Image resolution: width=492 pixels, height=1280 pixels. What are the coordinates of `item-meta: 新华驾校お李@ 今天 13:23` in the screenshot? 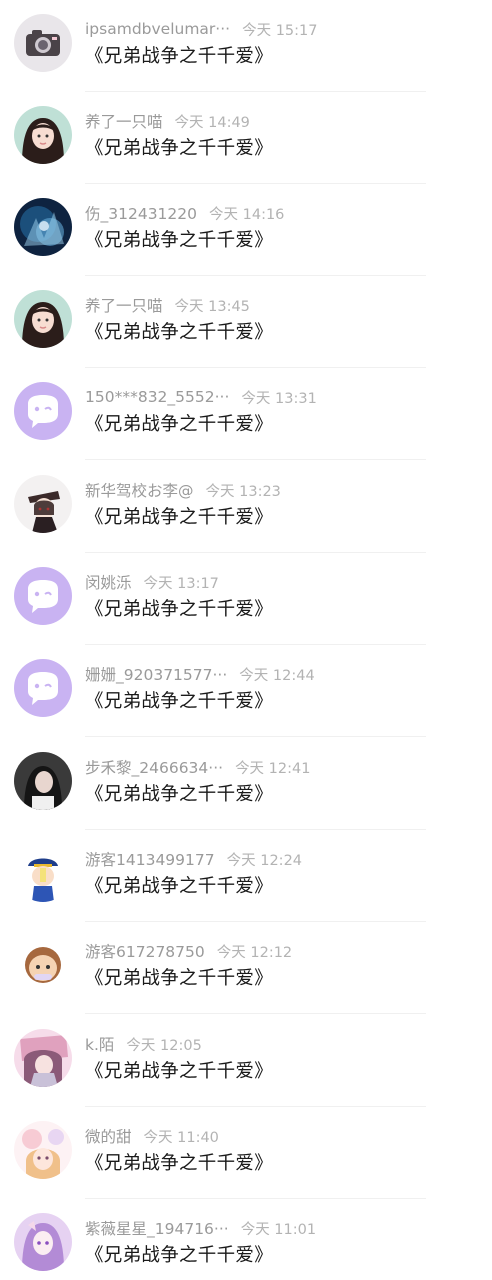 It's located at (183, 490).